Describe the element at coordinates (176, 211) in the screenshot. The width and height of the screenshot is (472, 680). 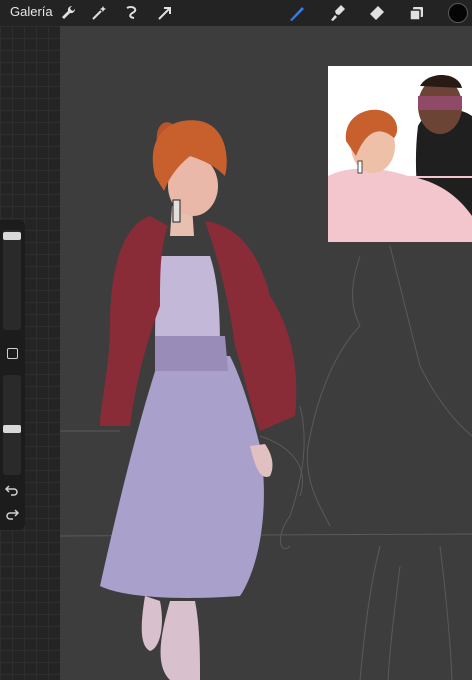
I see `earring` at that location.